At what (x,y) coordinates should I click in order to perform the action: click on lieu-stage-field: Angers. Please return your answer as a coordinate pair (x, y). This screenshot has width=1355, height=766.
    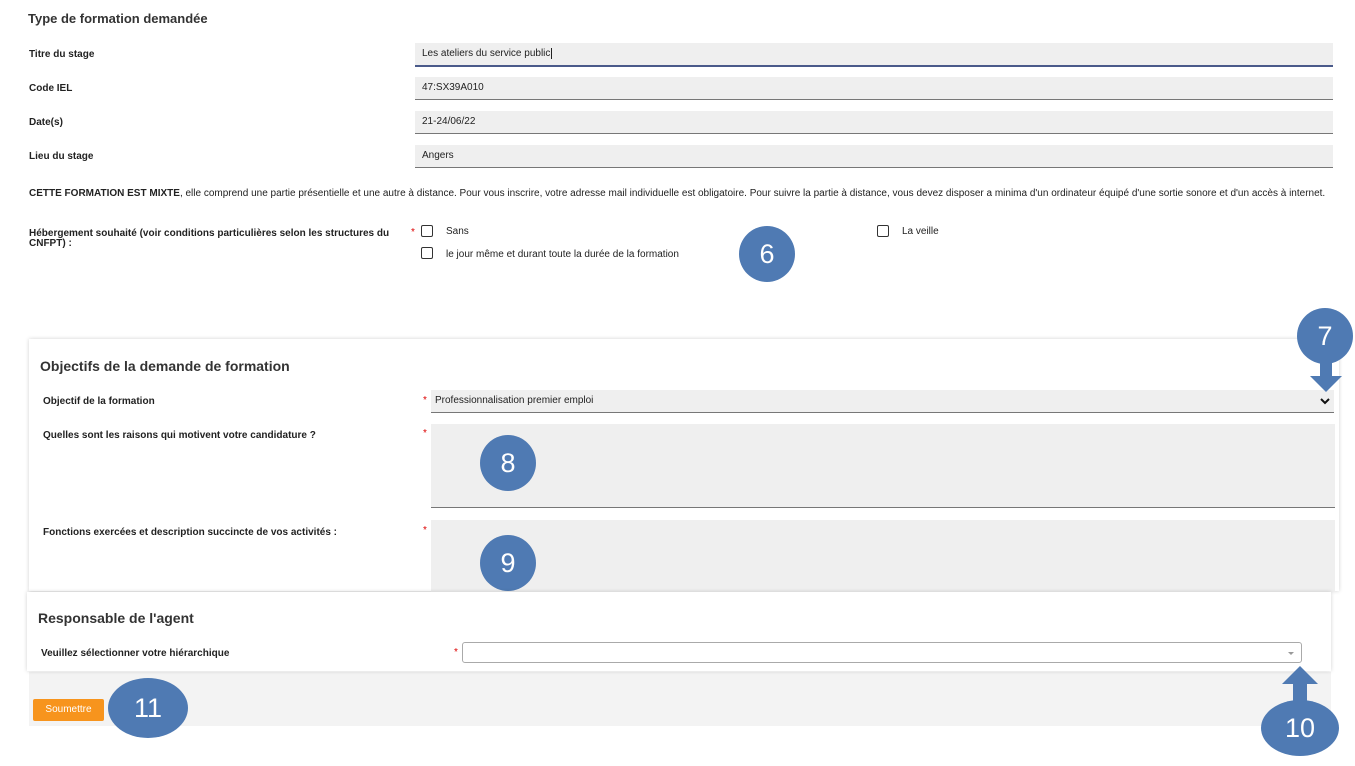
    Looking at the image, I should click on (874, 156).